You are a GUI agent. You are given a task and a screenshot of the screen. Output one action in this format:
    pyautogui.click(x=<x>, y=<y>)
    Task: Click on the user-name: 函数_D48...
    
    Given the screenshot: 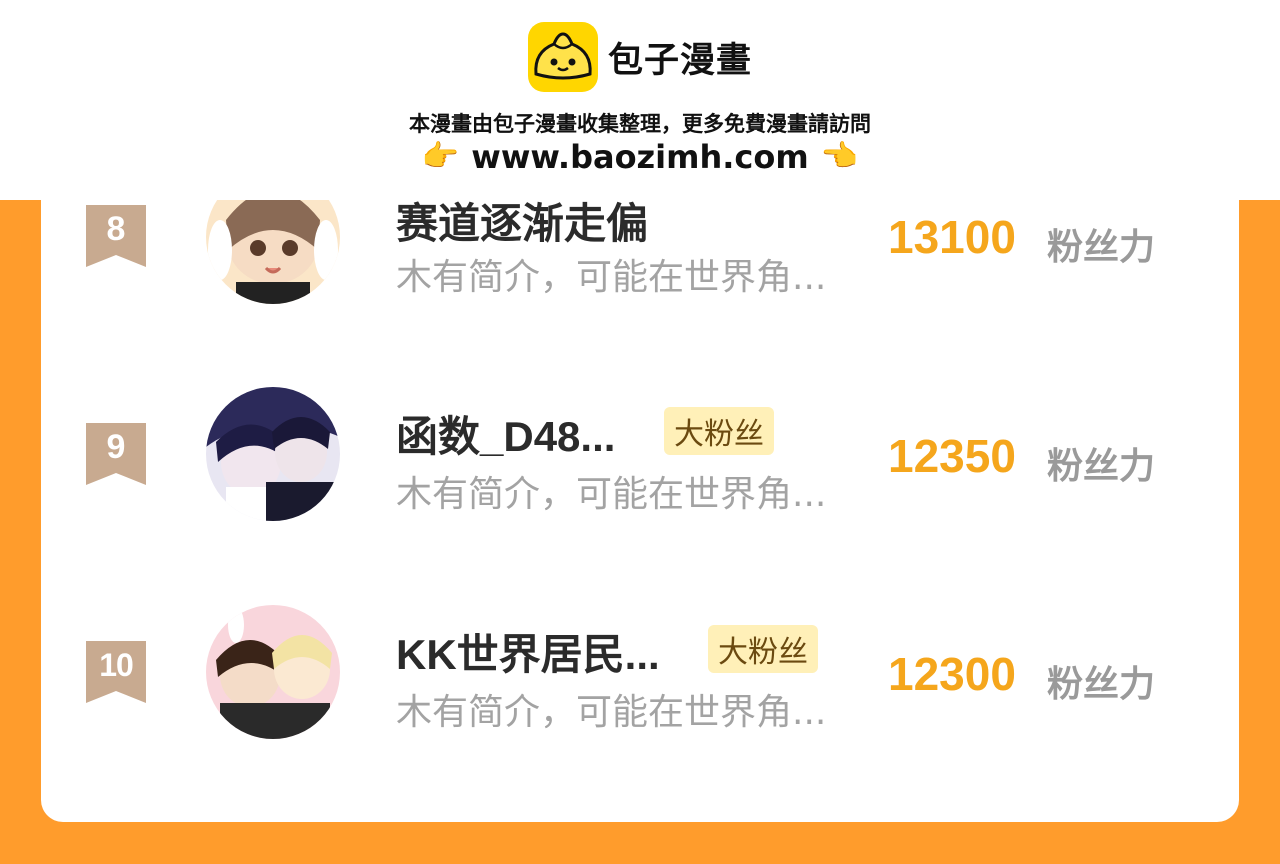 What is the action you would take?
    pyautogui.click(x=505, y=433)
    